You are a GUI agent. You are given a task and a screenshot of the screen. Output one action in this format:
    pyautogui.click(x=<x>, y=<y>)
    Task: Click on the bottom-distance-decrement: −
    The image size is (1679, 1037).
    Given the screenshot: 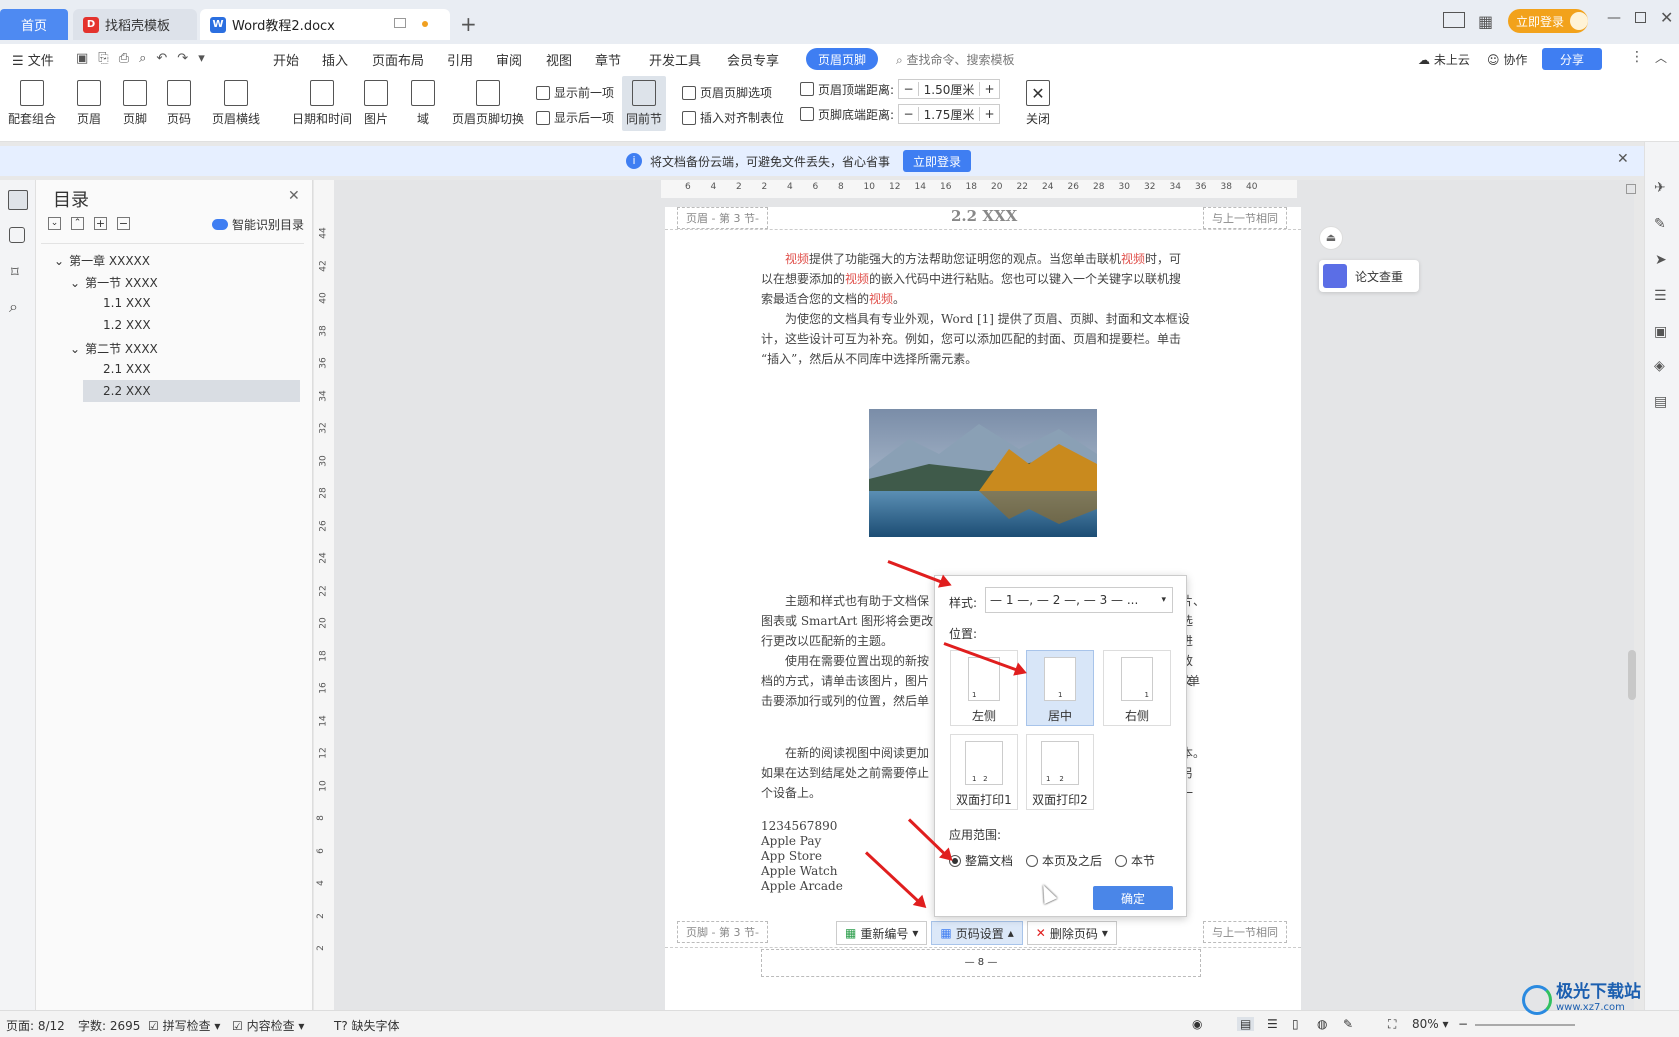 What is the action you would take?
    pyautogui.click(x=909, y=114)
    